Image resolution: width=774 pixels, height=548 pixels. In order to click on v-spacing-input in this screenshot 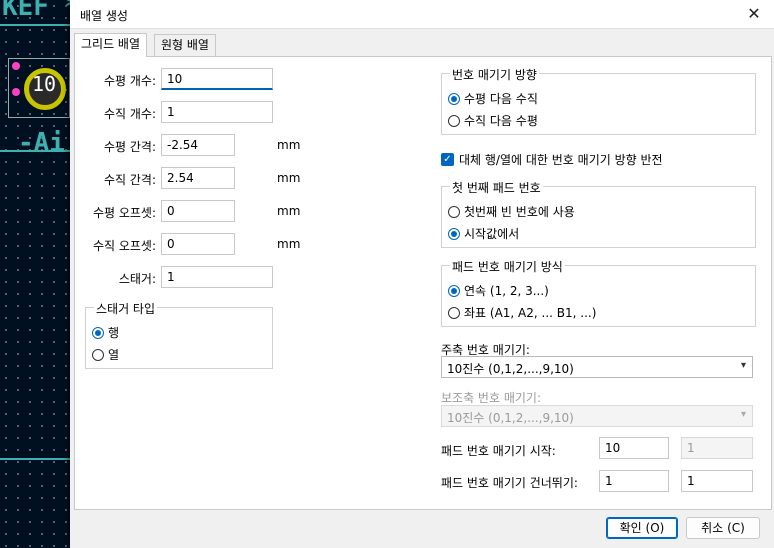, I will do `click(198, 178)`.